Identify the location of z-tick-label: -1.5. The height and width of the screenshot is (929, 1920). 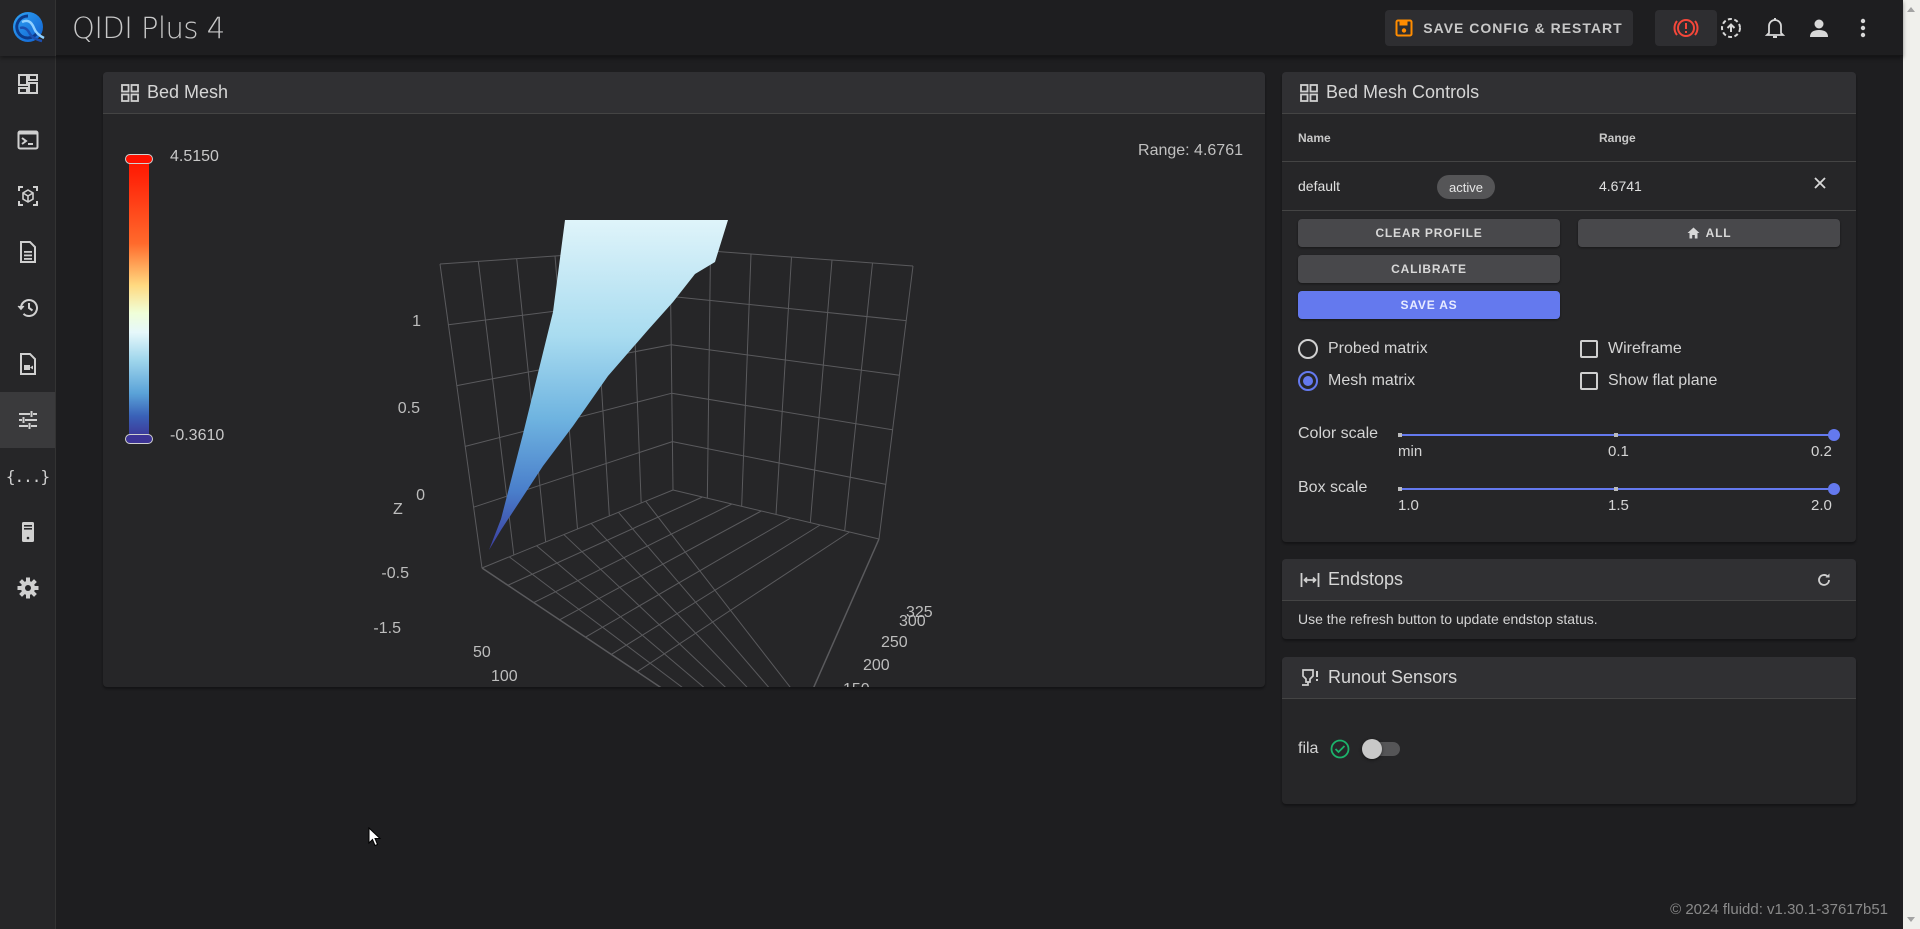
(387, 628).